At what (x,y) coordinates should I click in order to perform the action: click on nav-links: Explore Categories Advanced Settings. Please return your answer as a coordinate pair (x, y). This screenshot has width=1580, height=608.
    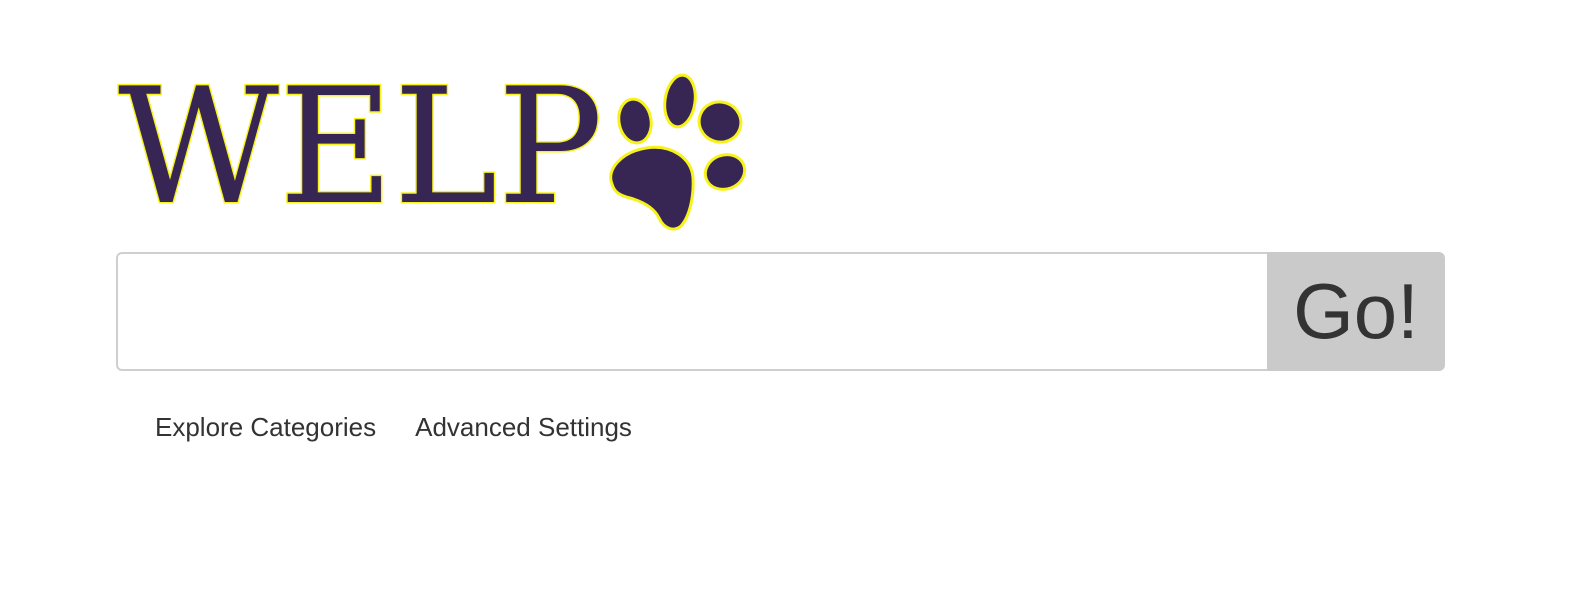
    Looking at the image, I should click on (393, 427).